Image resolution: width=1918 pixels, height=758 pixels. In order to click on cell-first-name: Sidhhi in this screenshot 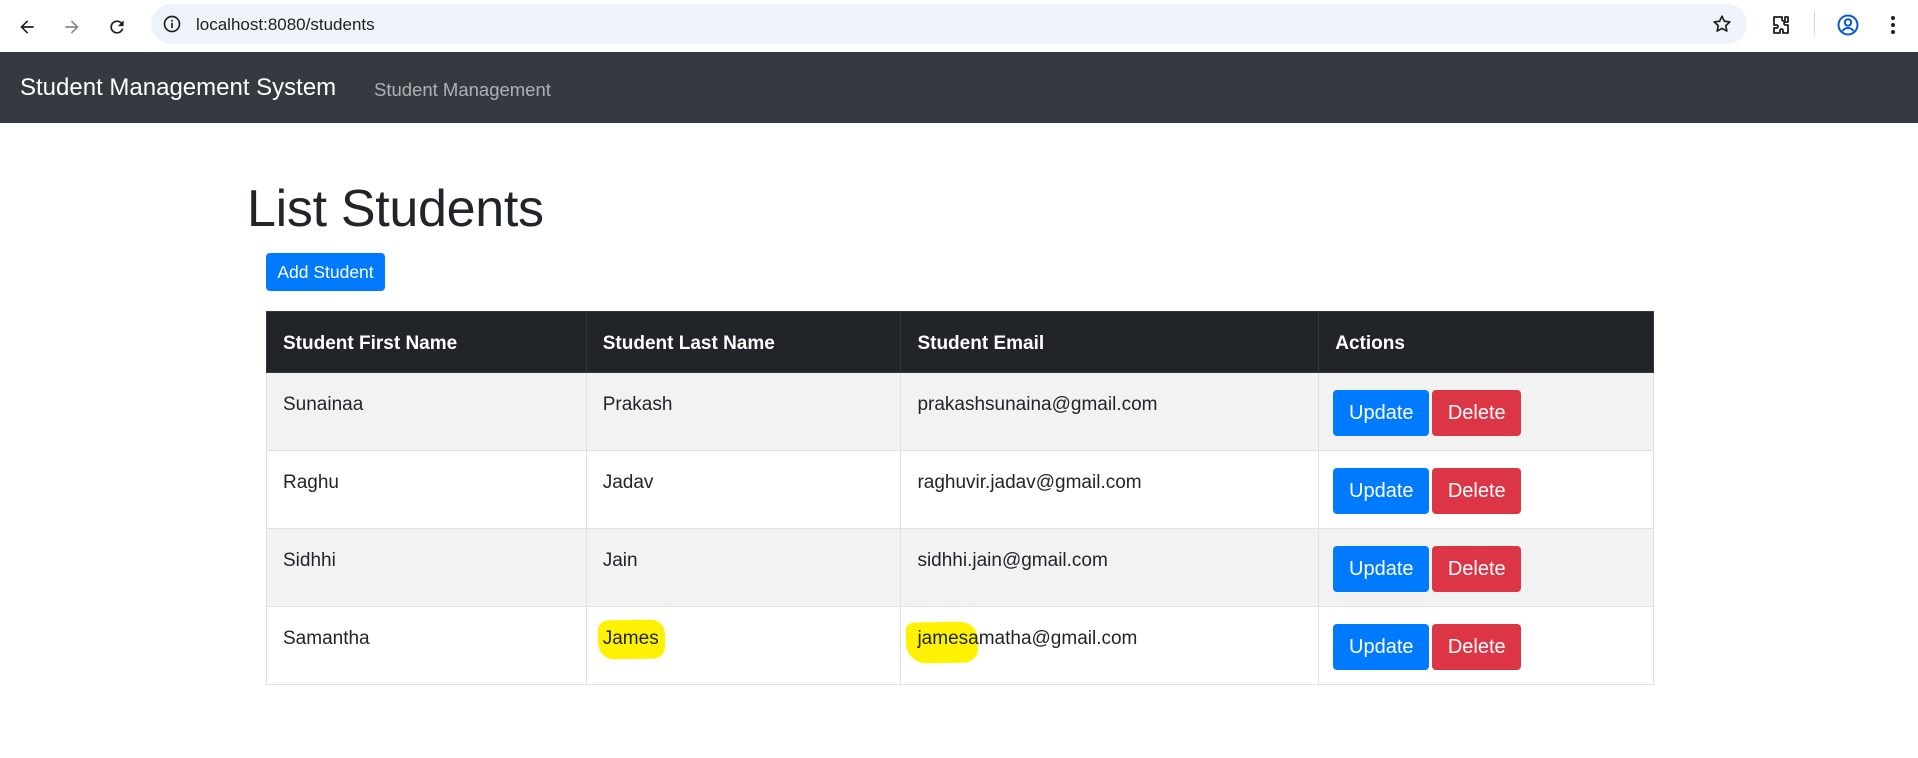, I will do `click(426, 567)`.